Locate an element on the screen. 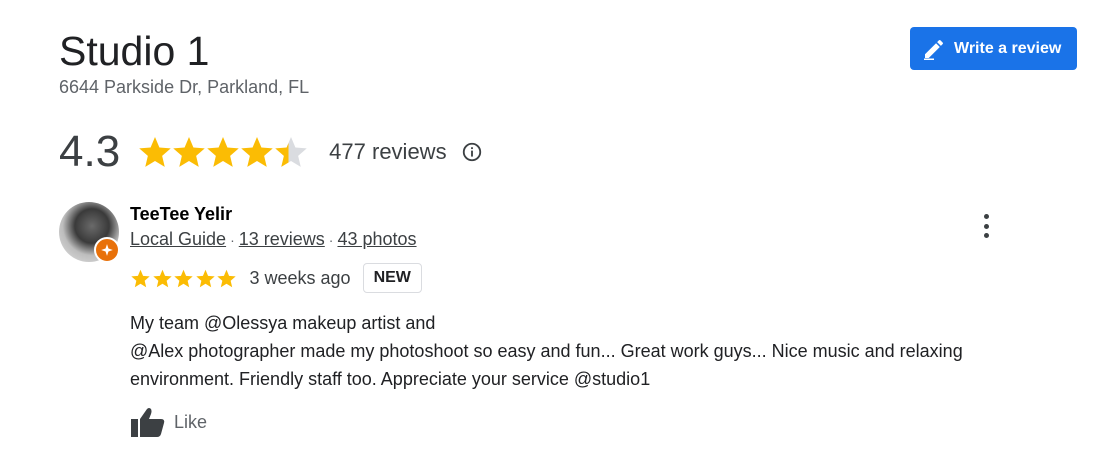 The width and height of the screenshot is (1119, 464). reviewer-name: TeeTee Yelir is located at coordinates (181, 214).